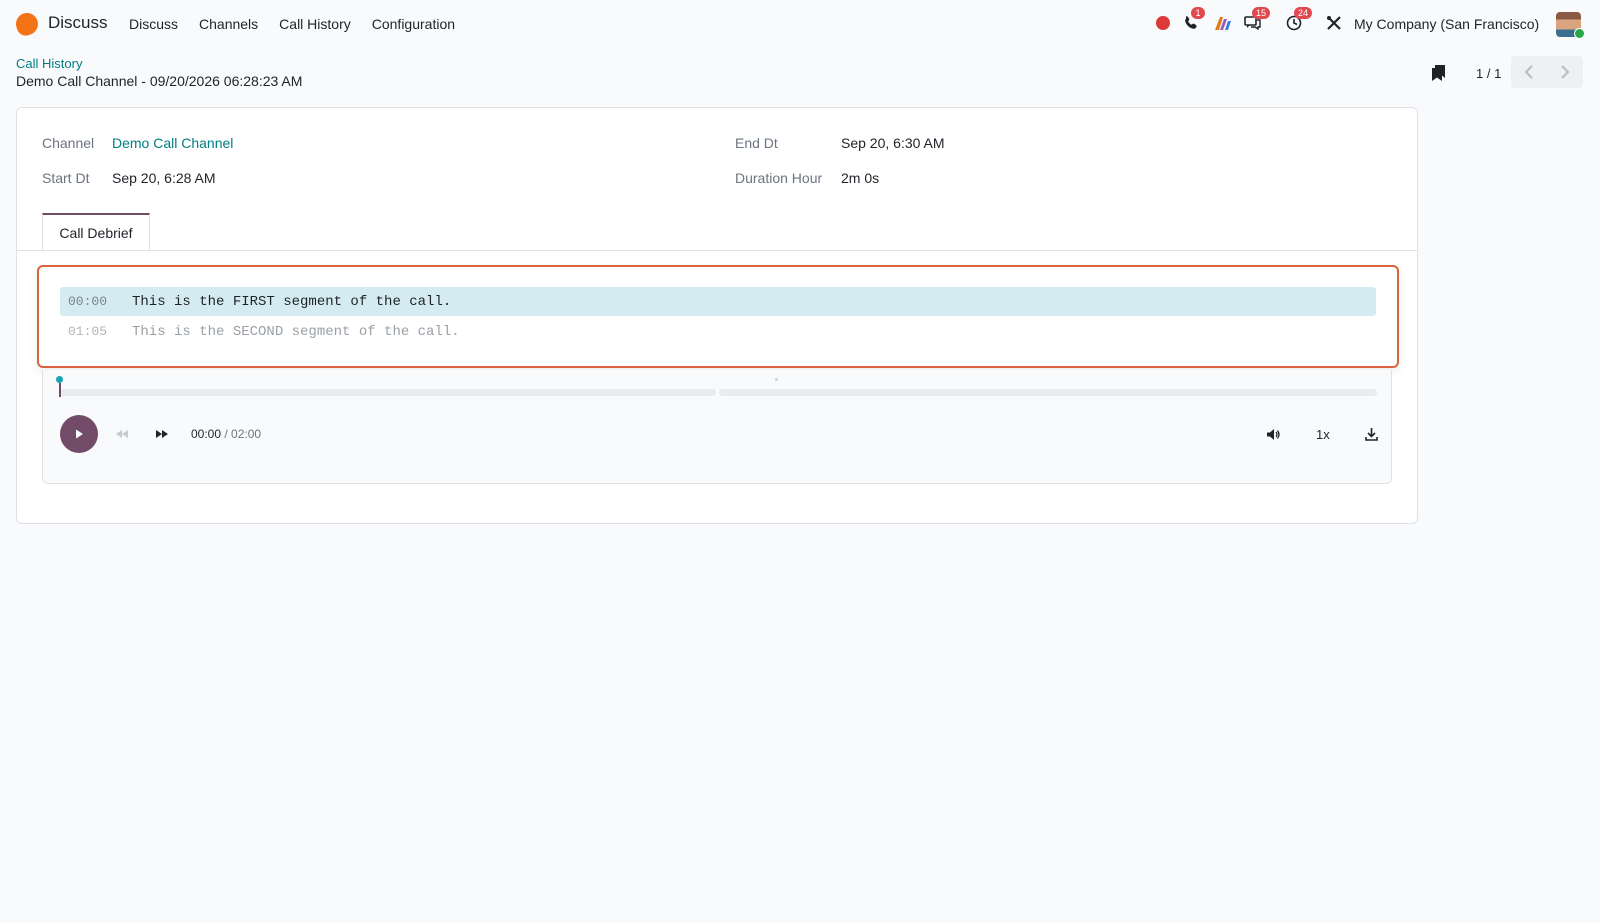  What do you see at coordinates (756, 143) in the screenshot?
I see `end-dt-label: End Dt` at bounding box center [756, 143].